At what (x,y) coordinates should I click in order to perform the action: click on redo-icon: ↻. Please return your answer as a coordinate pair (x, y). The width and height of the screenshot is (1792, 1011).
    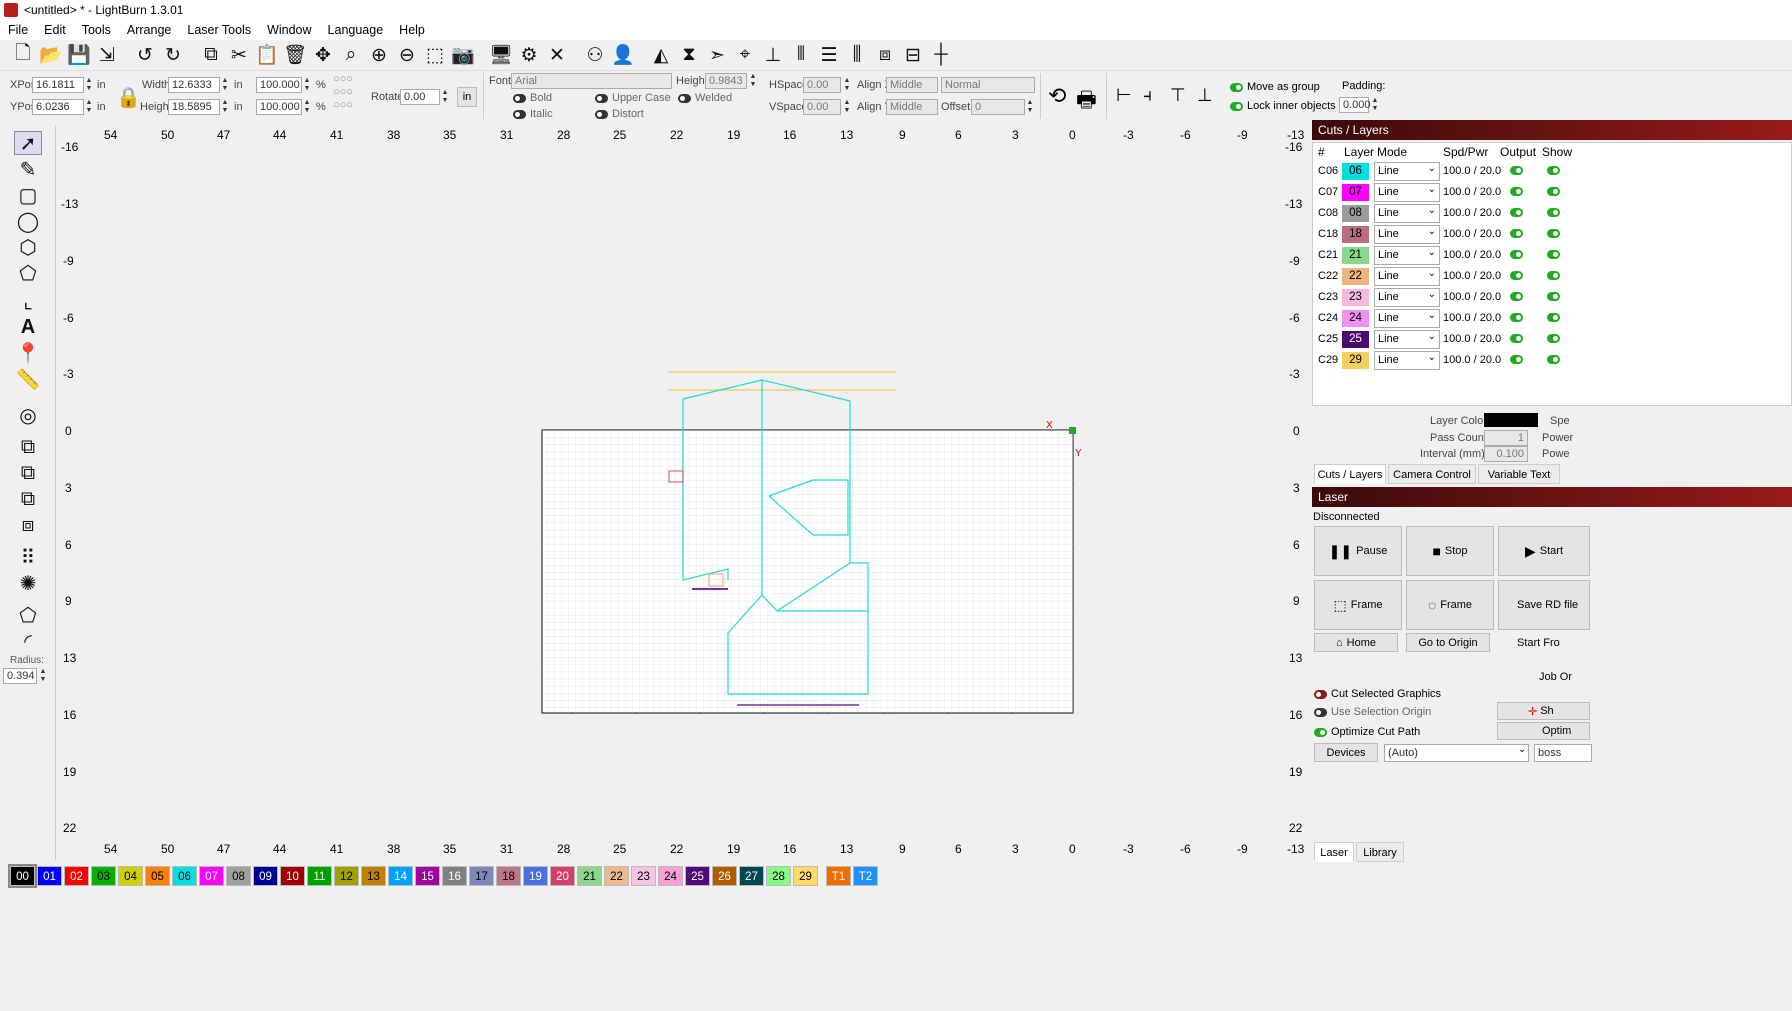
    Looking at the image, I should click on (173, 55).